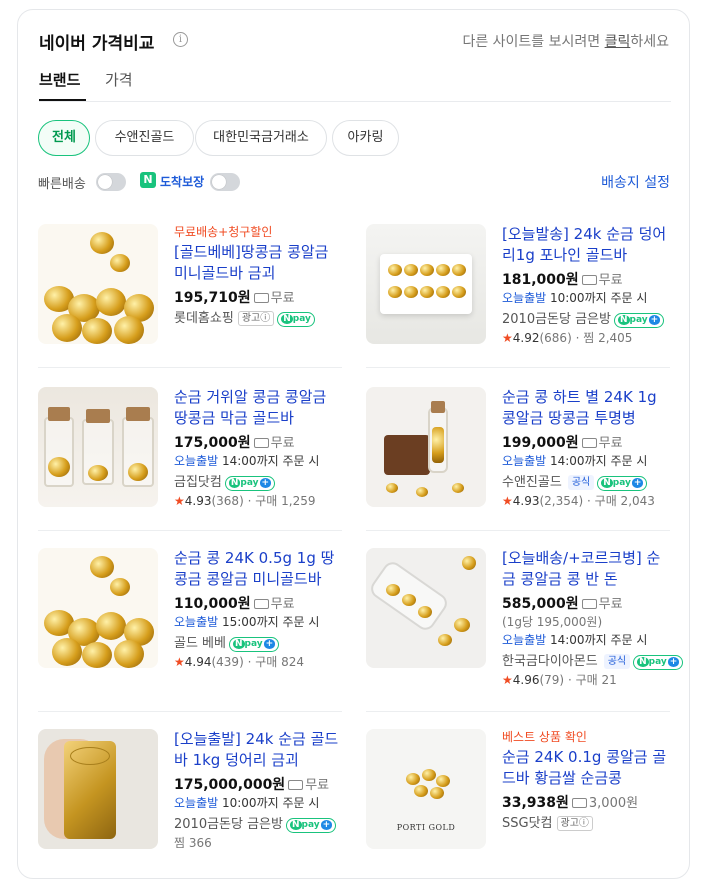 The width and height of the screenshot is (711, 879). I want to click on tab-bar: 브랜드 가격, so click(355, 85).